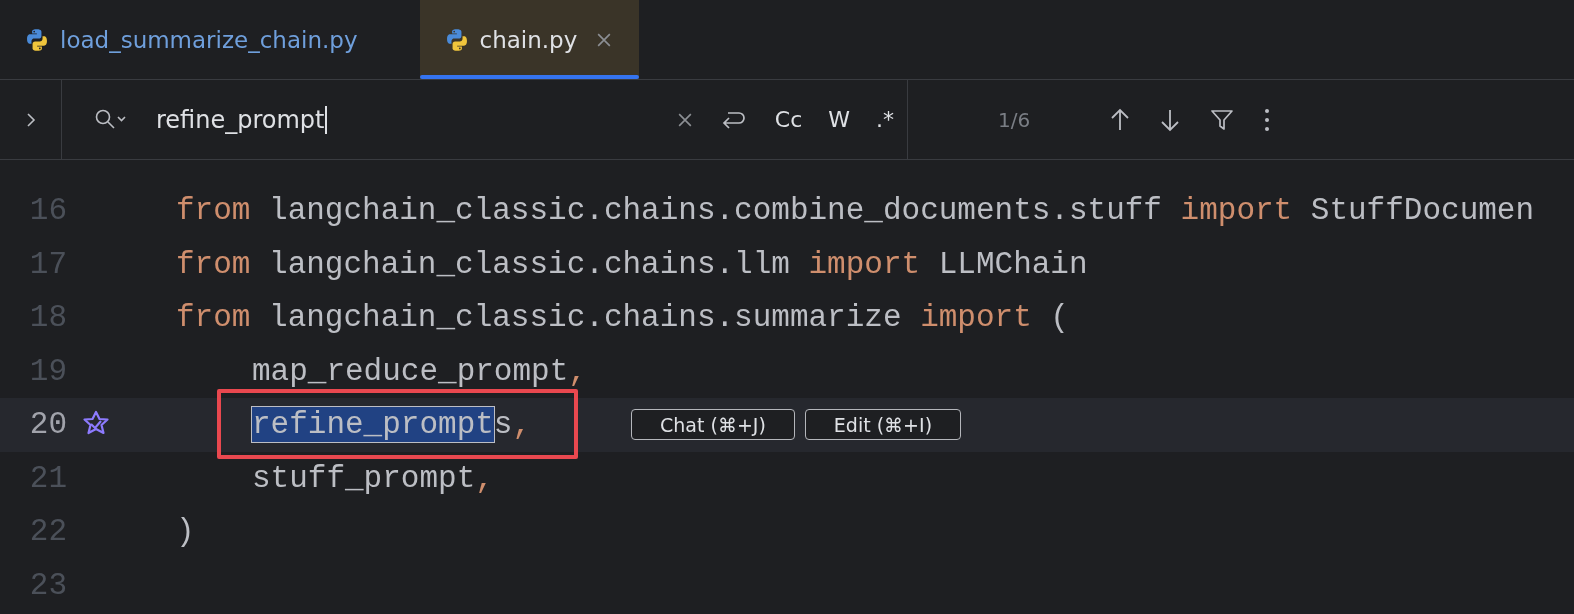  I want to click on more-icon, so click(1267, 119).